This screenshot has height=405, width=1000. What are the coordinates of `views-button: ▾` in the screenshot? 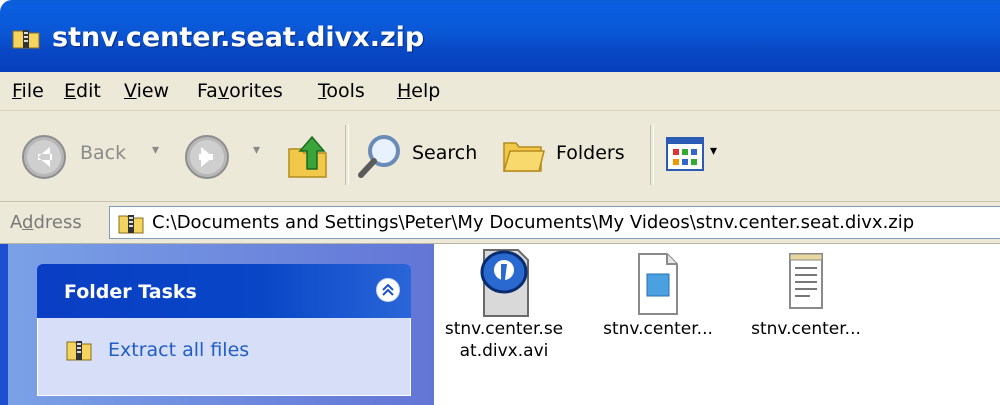 It's located at (701, 155).